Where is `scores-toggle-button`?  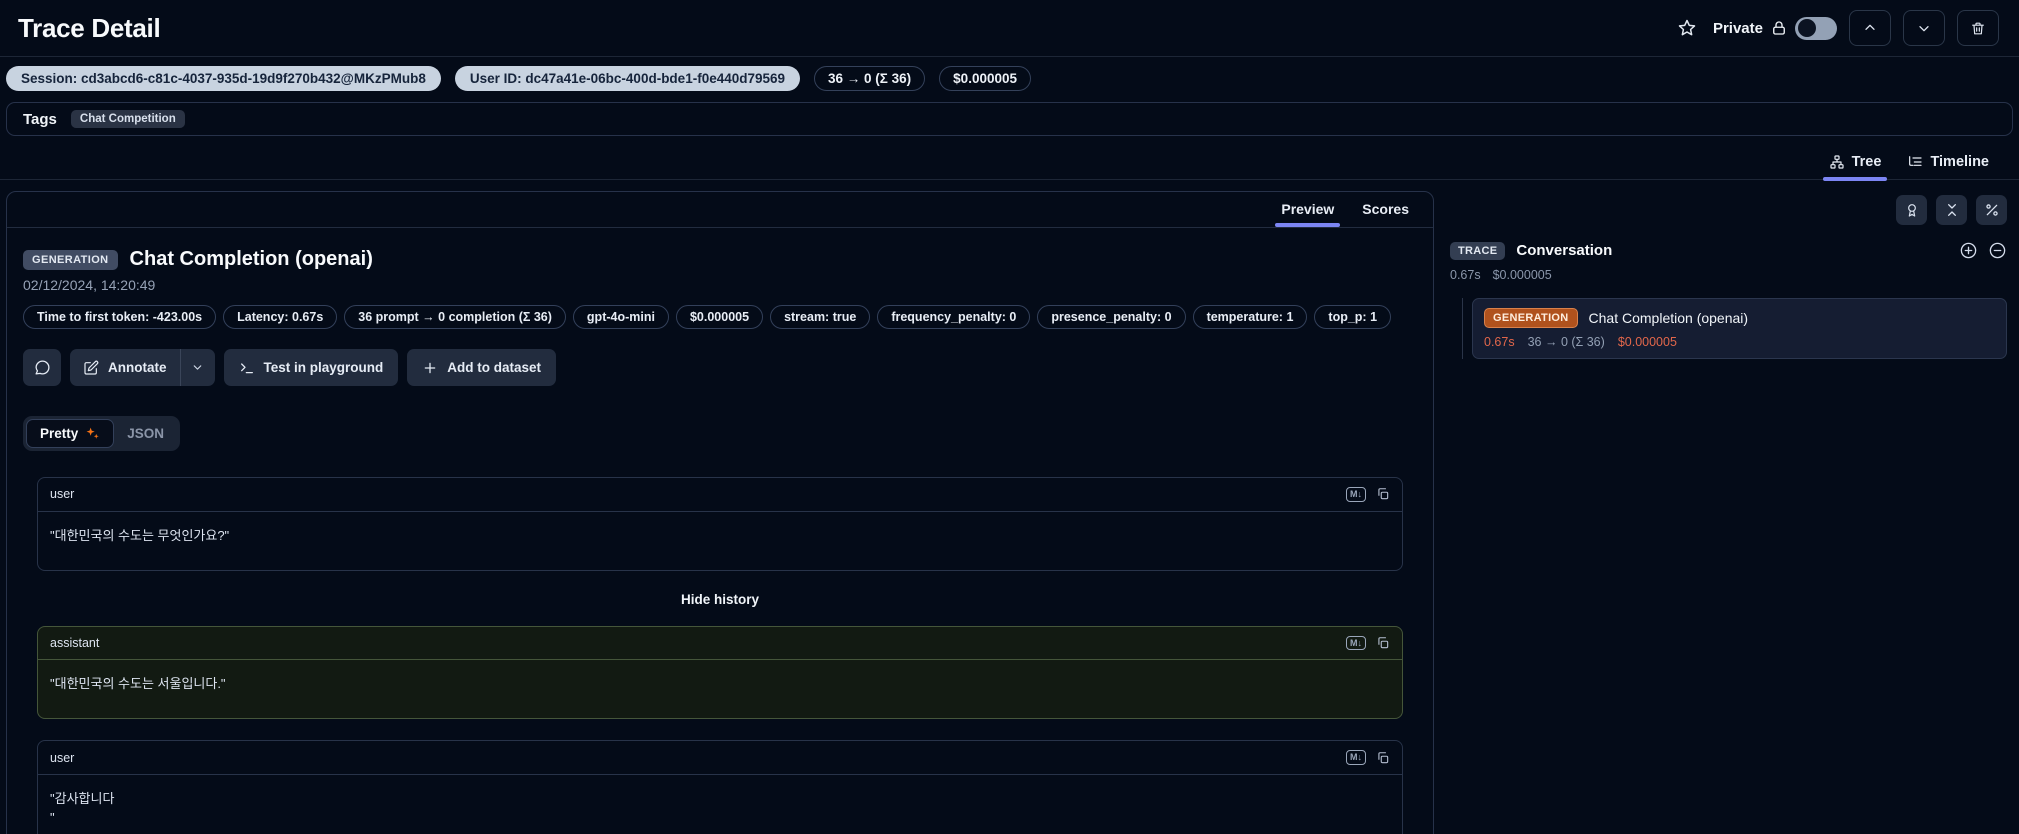 scores-toggle-button is located at coordinates (1911, 210).